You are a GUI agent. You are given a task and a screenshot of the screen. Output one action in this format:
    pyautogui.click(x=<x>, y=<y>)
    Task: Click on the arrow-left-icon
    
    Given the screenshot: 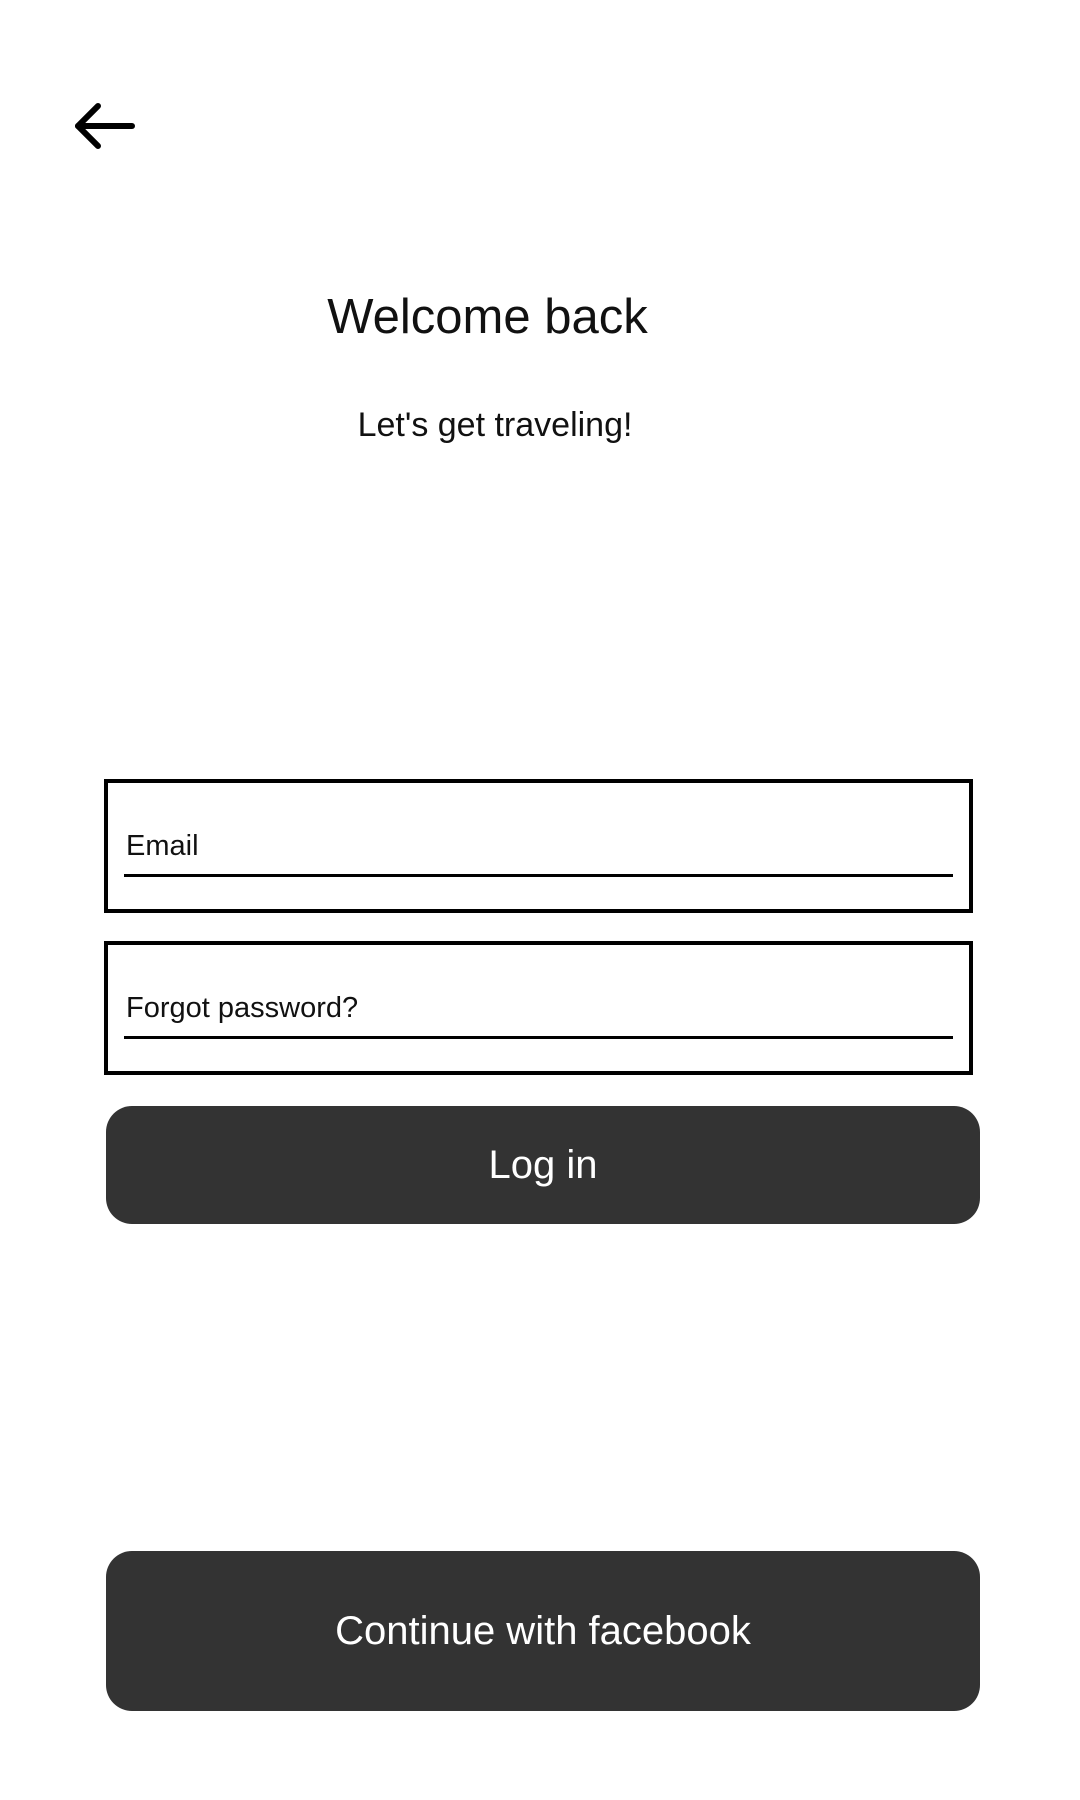 What is the action you would take?
    pyautogui.click(x=105, y=126)
    